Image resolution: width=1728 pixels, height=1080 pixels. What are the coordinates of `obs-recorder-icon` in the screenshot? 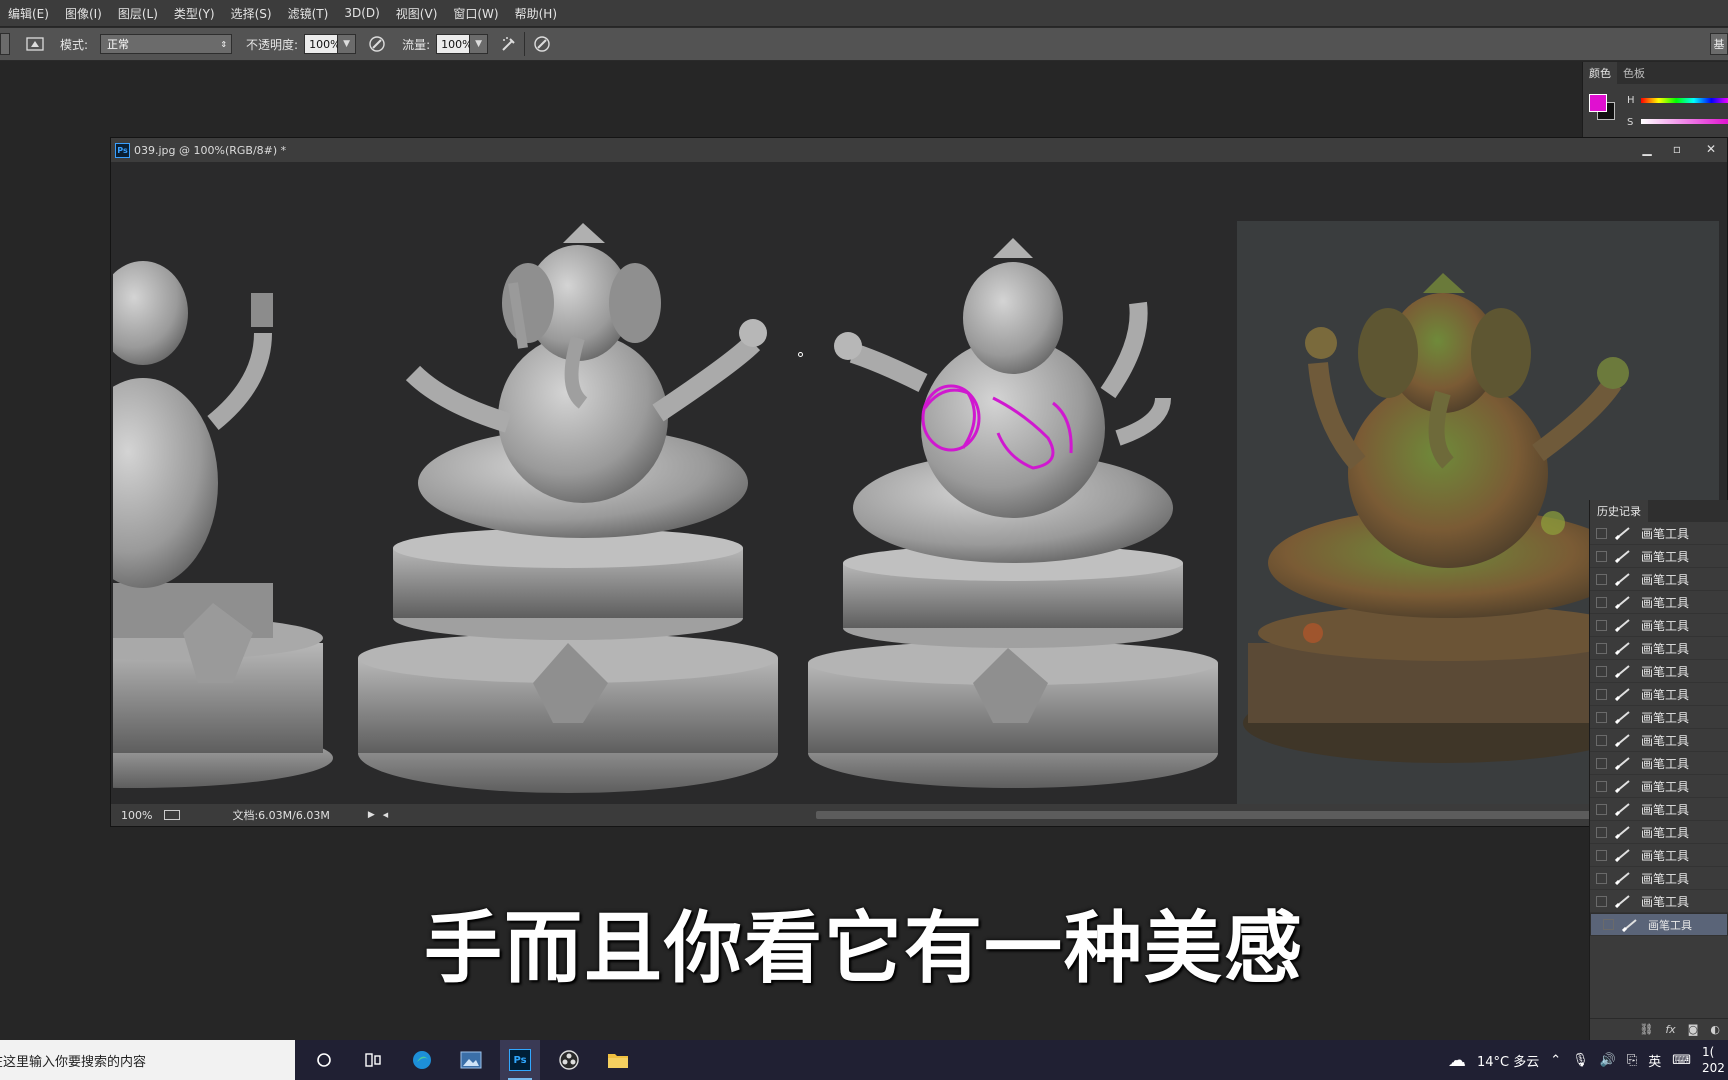 It's located at (569, 1060).